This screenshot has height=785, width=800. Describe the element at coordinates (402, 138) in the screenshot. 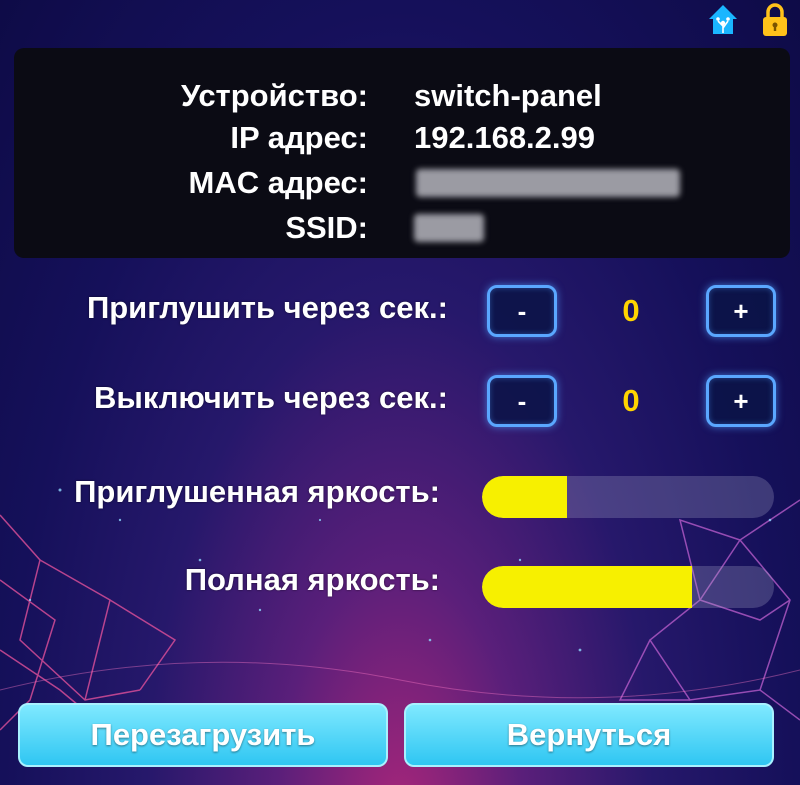

I see `ip-row: IP адрес: 192.168.2.99` at that location.